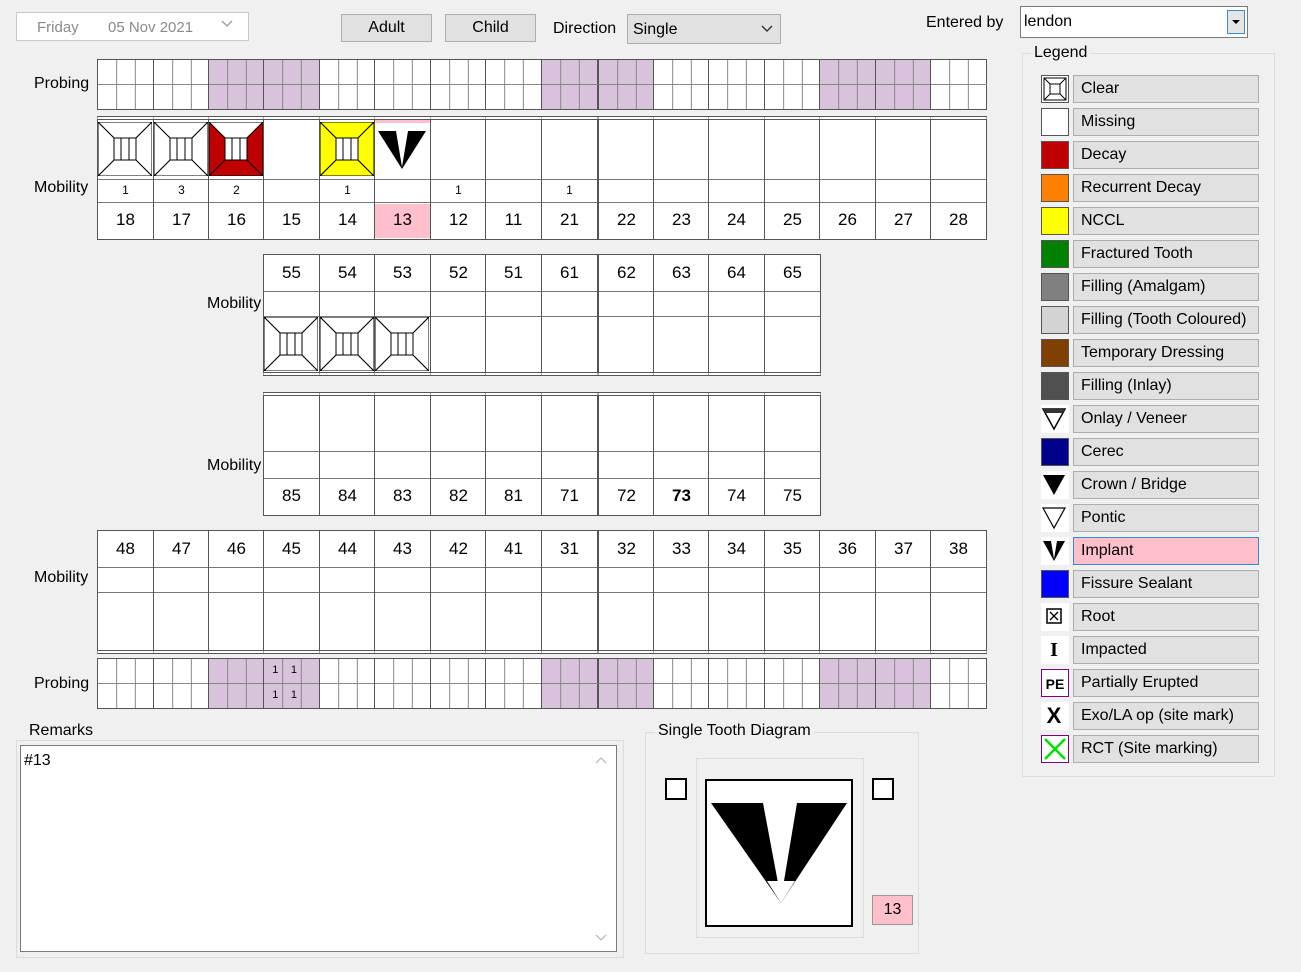 Image resolution: width=1301 pixels, height=972 pixels. What do you see at coordinates (1166, 155) in the screenshot?
I see `legend-button-decay: Decay` at bounding box center [1166, 155].